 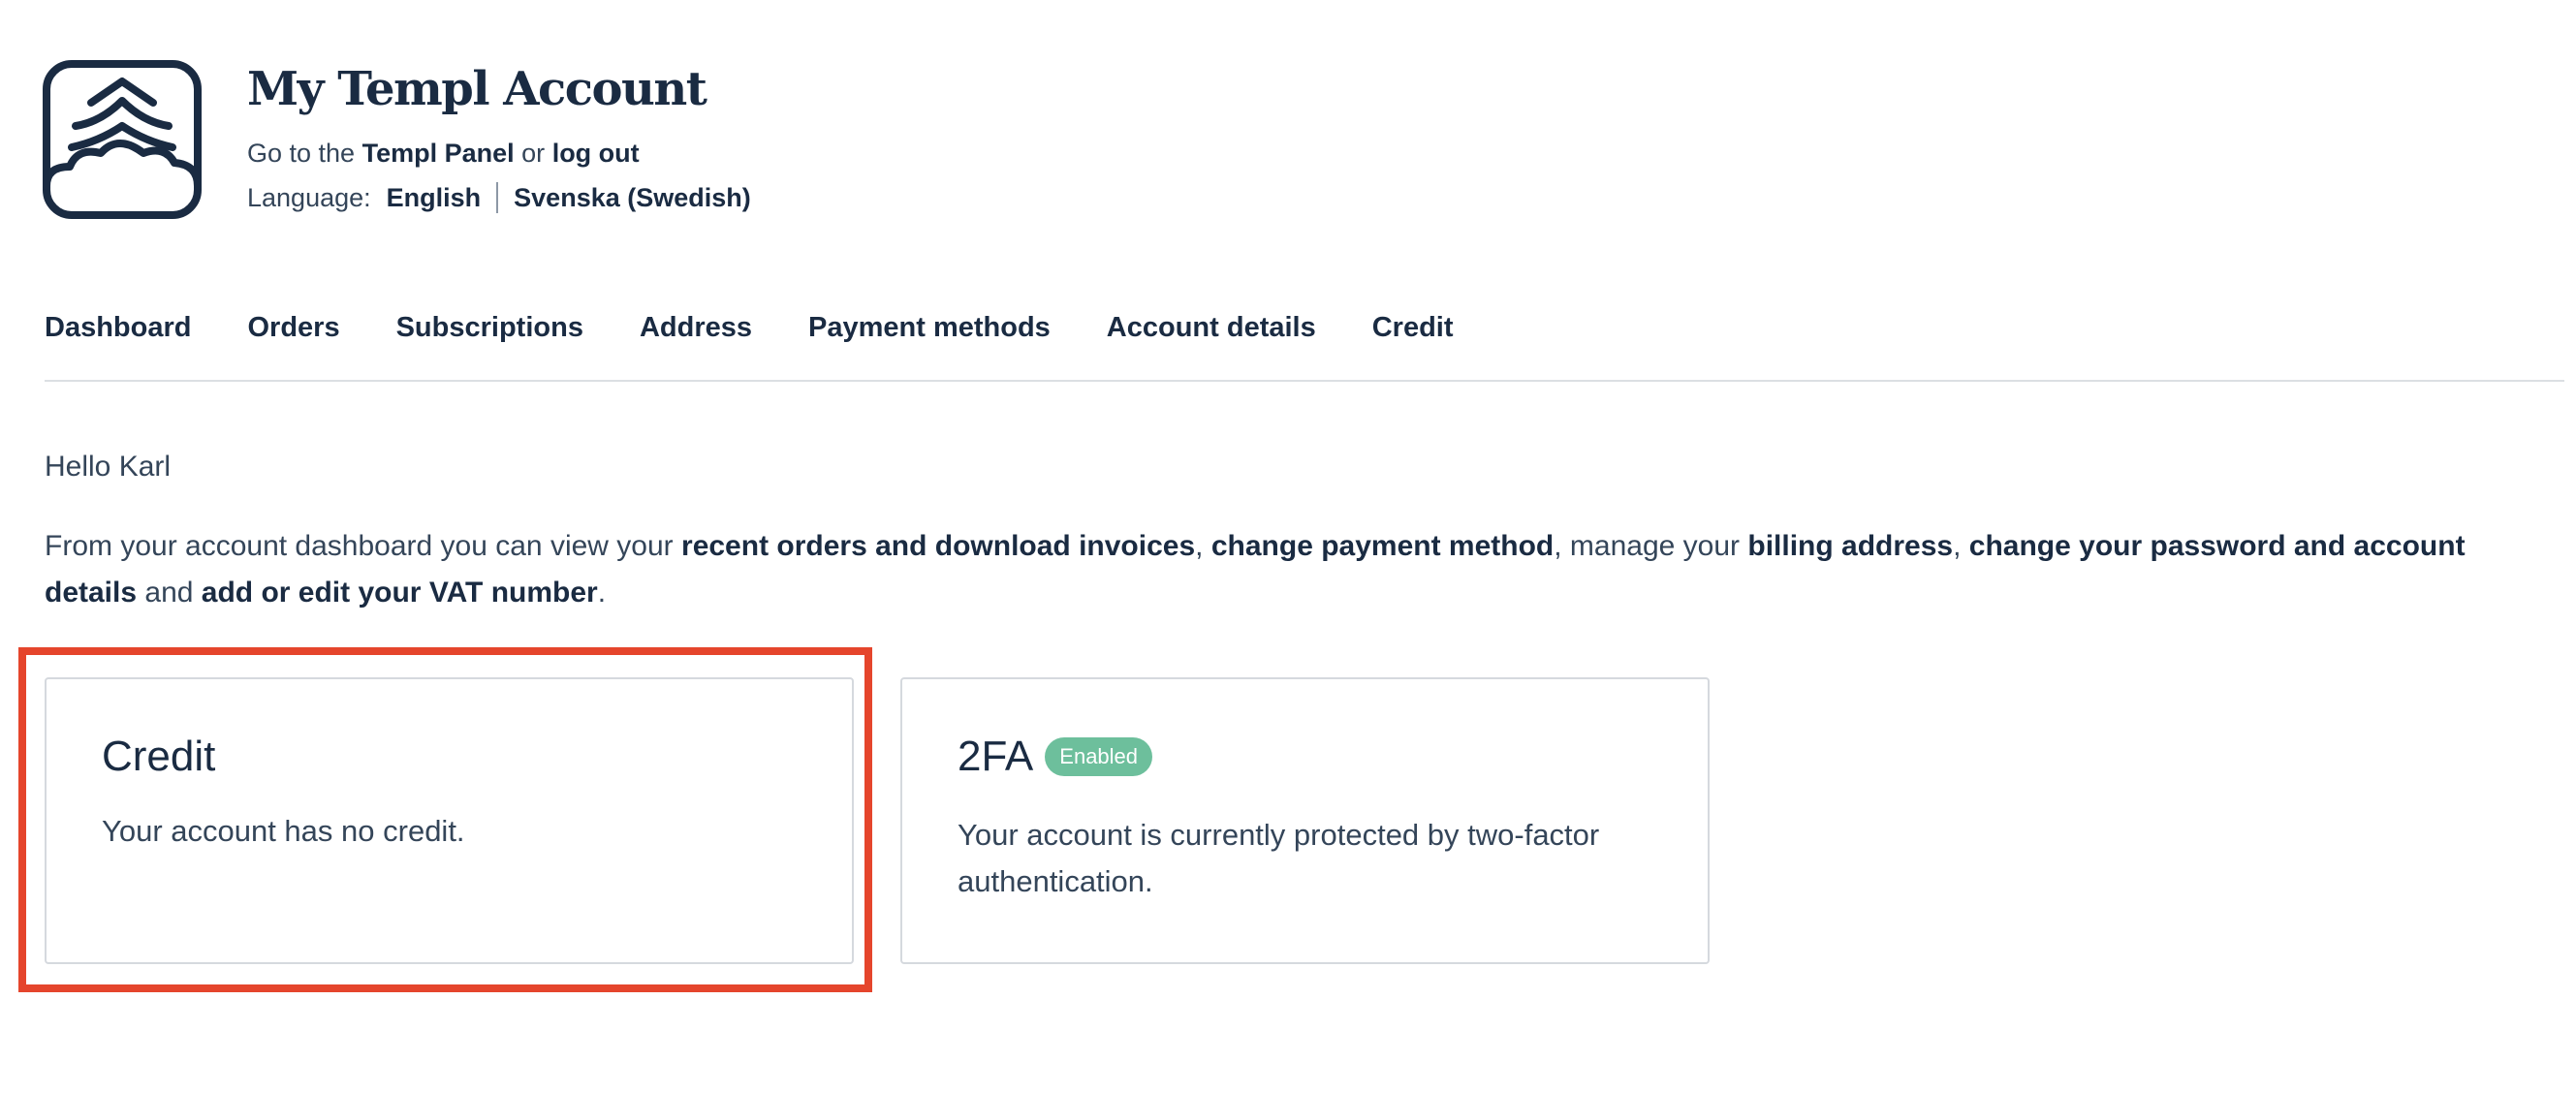 What do you see at coordinates (533, 153) in the screenshot?
I see `goto-or: or` at bounding box center [533, 153].